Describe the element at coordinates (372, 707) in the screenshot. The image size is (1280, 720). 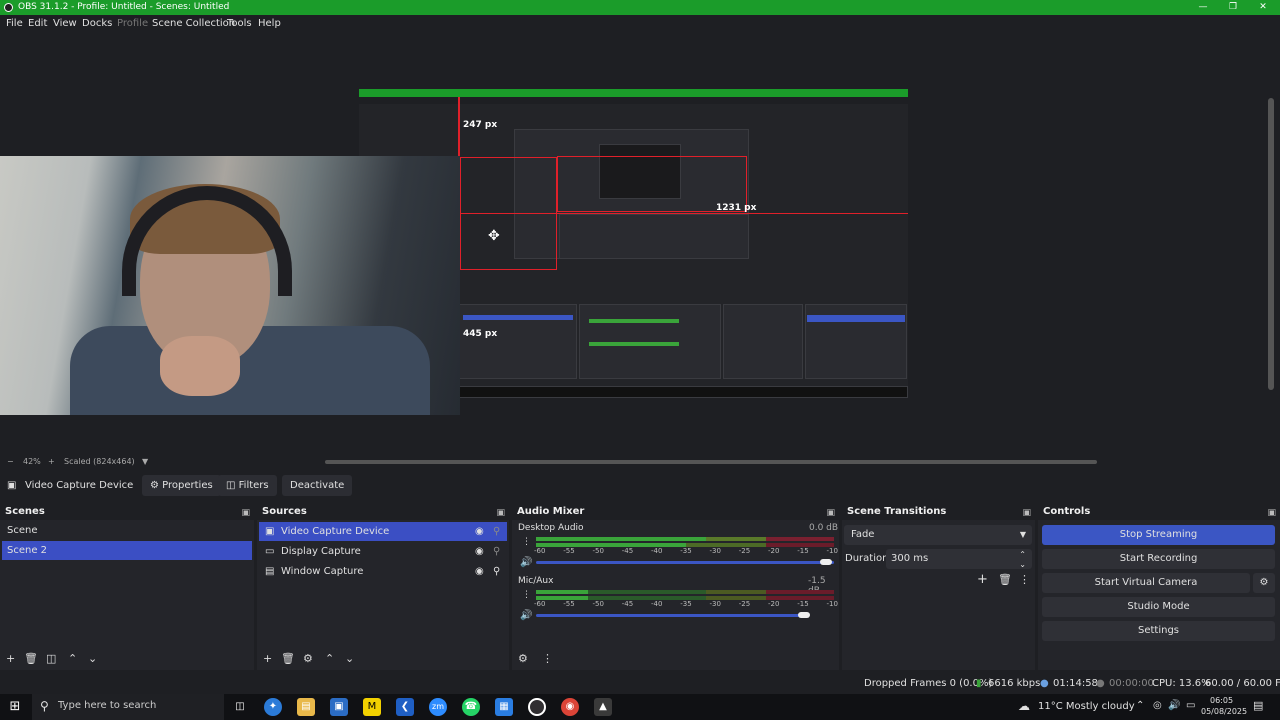
I see `miro-icon: M` at that location.